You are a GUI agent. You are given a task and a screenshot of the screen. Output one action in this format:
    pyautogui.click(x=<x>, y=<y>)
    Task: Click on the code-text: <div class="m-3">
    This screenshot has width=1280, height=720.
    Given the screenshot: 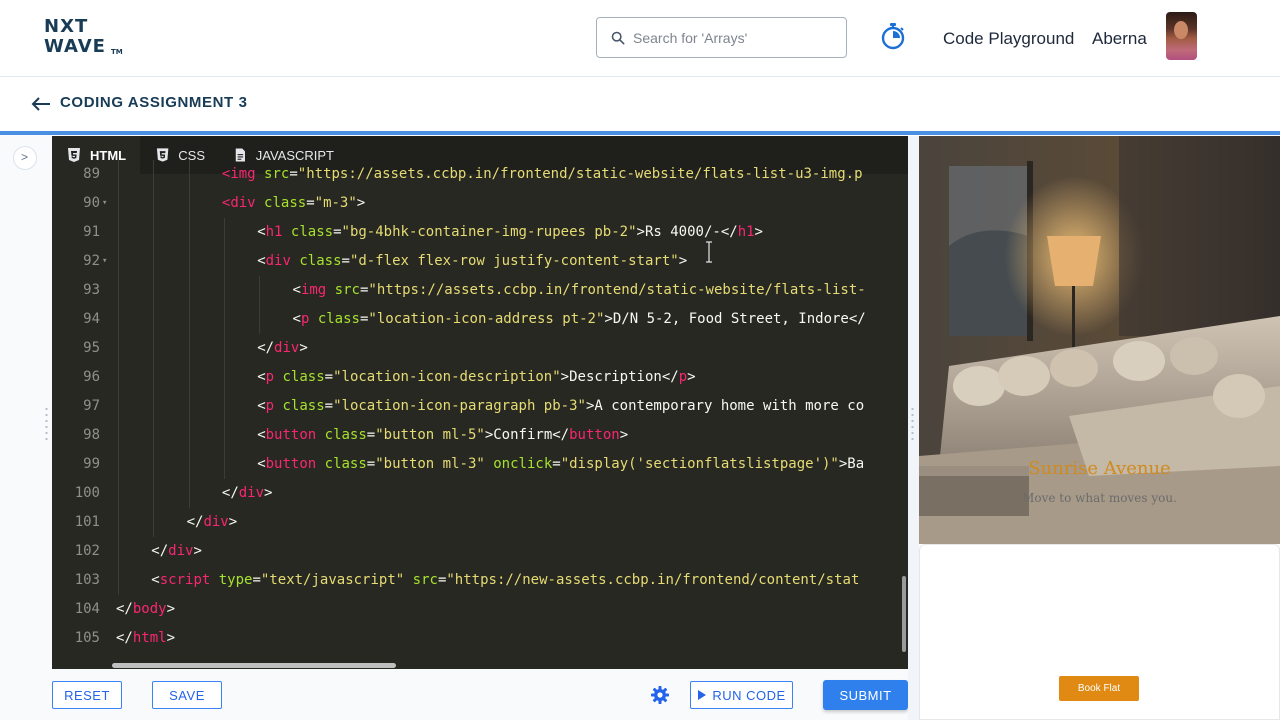 What is the action you would take?
    pyautogui.click(x=293, y=203)
    